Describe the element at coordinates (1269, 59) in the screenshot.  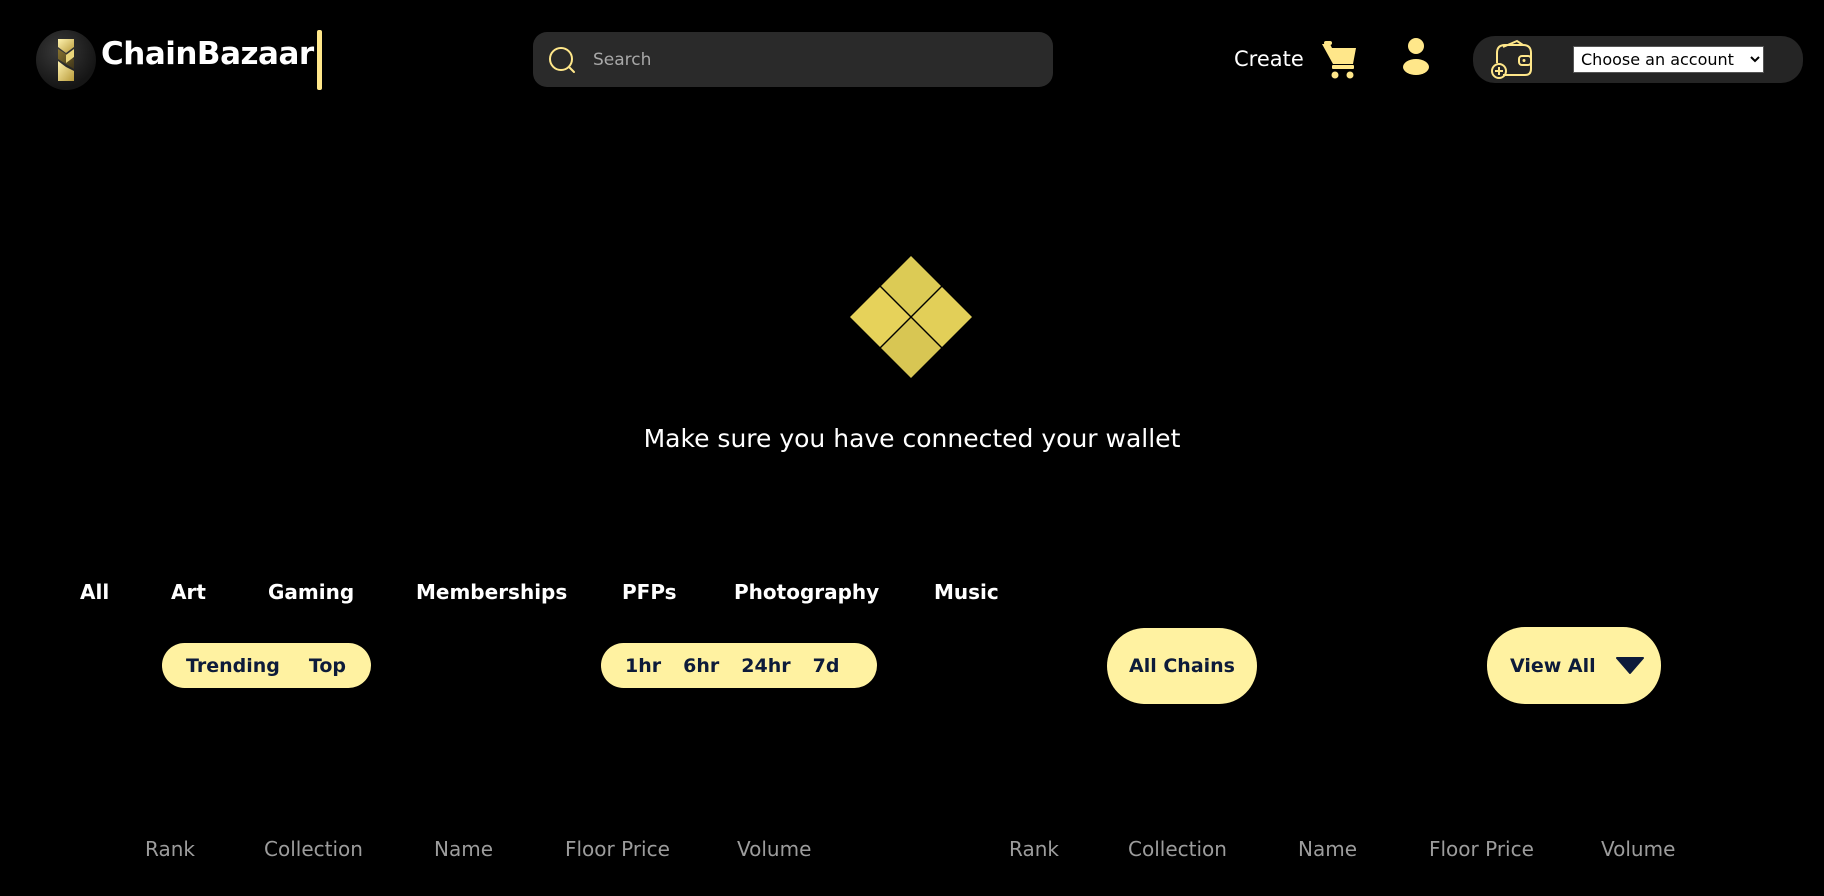
I see `create-link: Create` at that location.